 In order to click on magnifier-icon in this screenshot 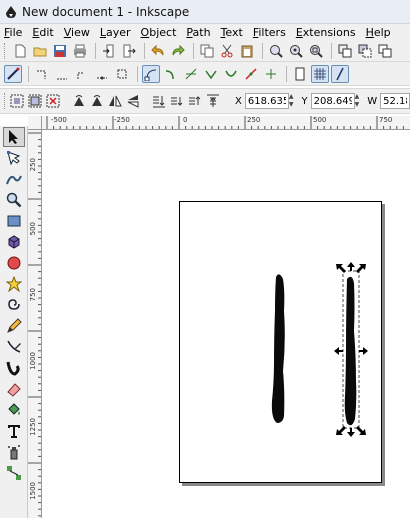, I will do `click(14, 200)`.